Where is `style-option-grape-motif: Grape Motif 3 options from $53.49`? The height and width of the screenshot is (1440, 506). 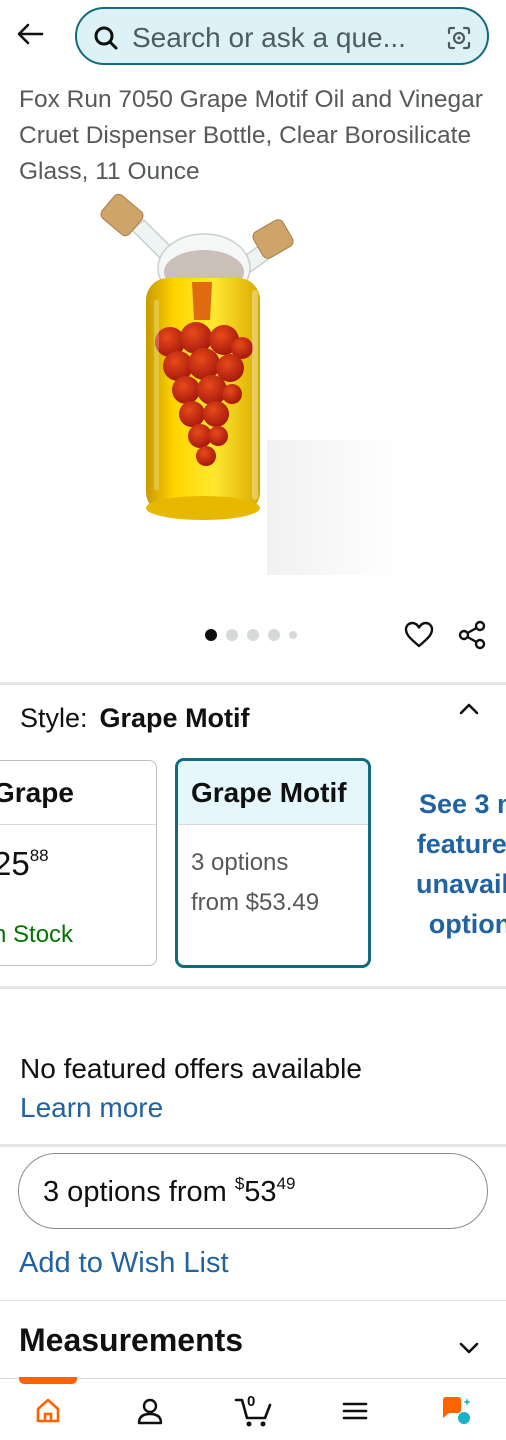
style-option-grape-motif: Grape Motif 3 options from $53.49 is located at coordinates (273, 863).